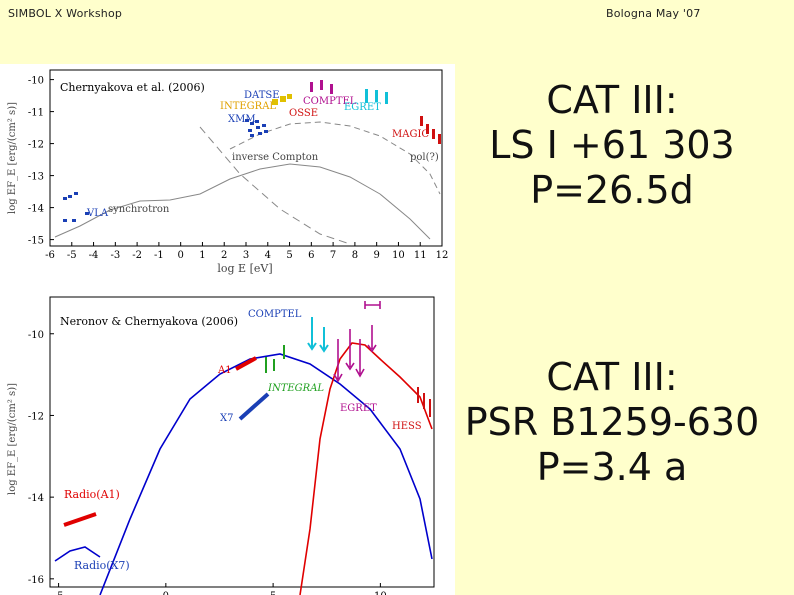  What do you see at coordinates (303, 113) in the screenshot?
I see `label-osse: OSSE` at bounding box center [303, 113].